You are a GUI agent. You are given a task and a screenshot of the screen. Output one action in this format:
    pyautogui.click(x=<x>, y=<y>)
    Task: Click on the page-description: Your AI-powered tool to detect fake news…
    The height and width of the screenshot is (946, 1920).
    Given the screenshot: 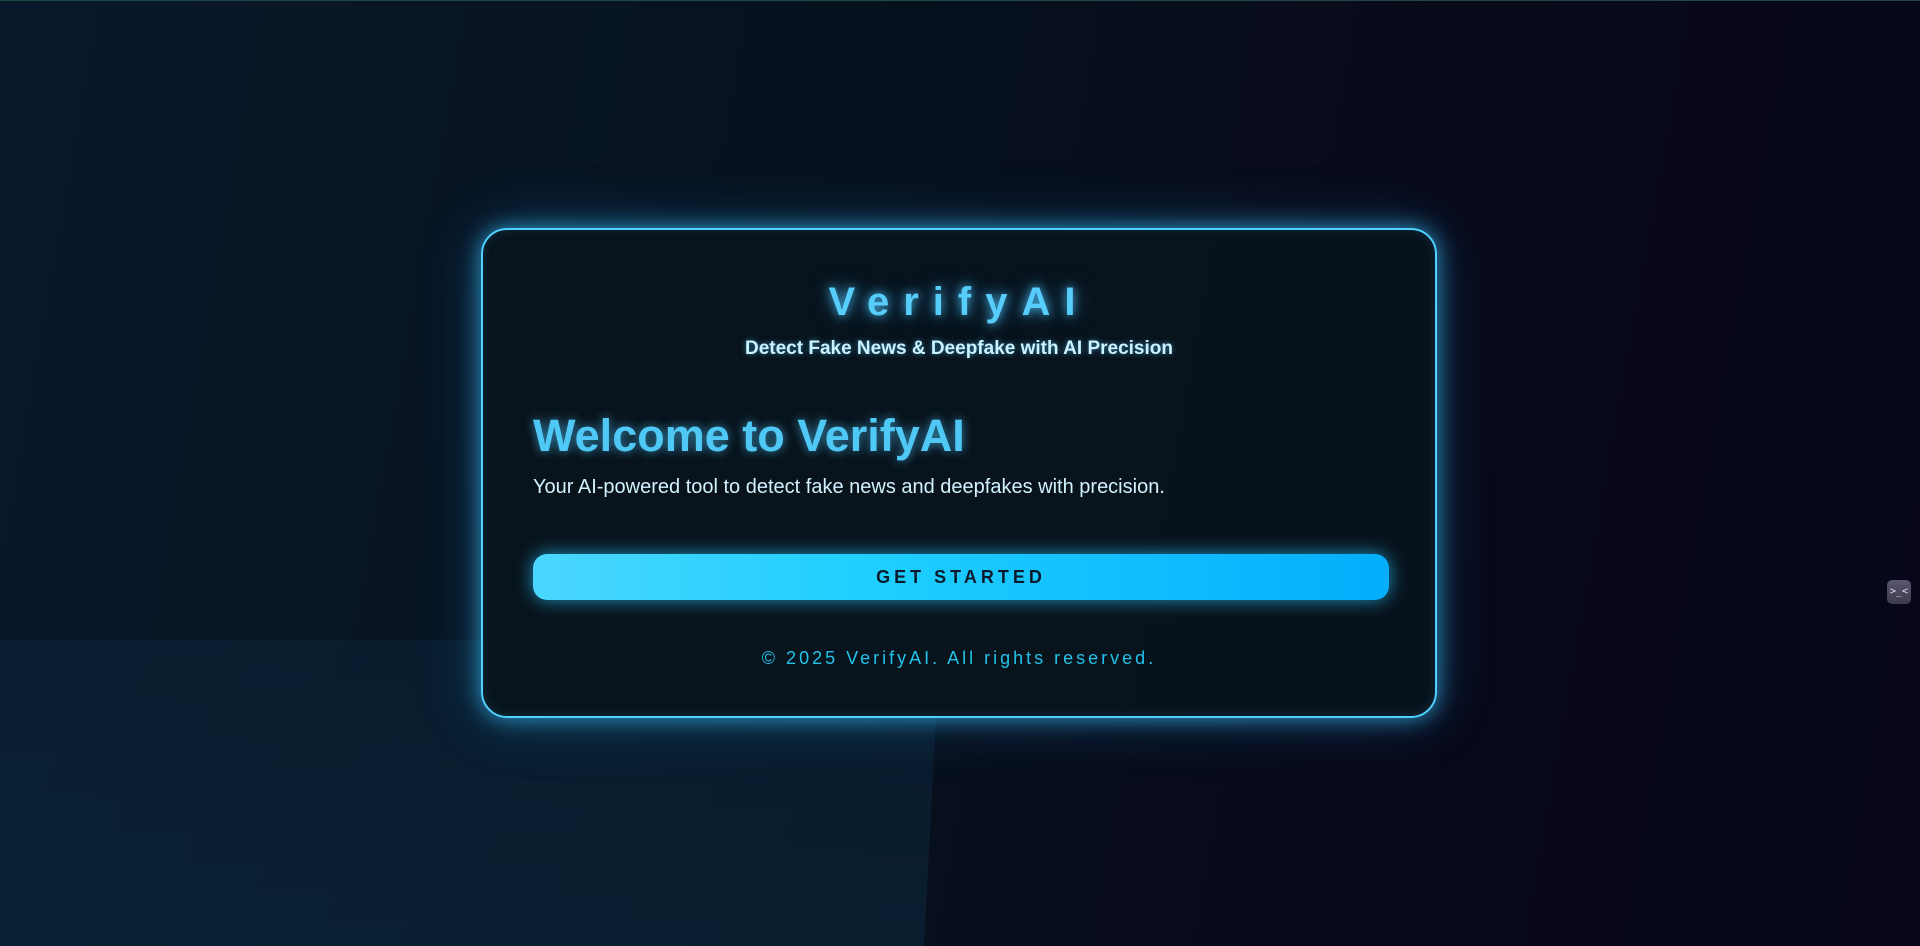 What is the action you would take?
    pyautogui.click(x=849, y=487)
    